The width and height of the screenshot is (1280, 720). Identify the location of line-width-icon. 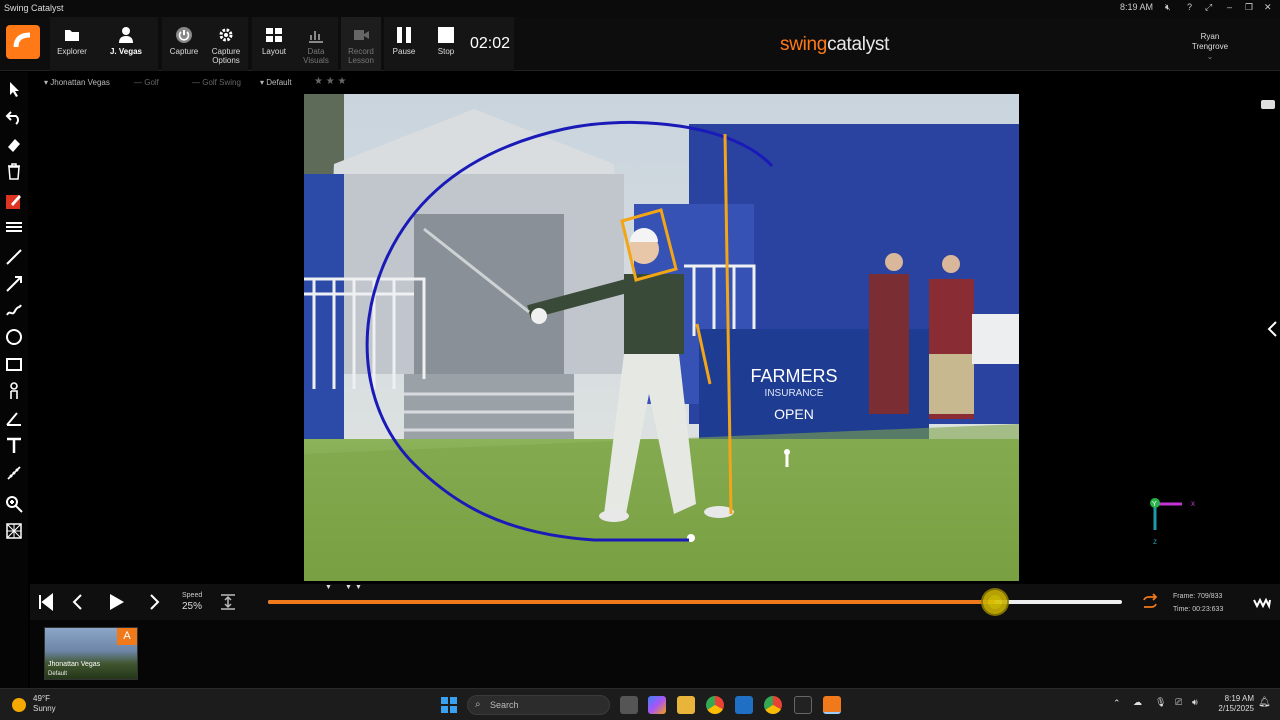
(14, 227).